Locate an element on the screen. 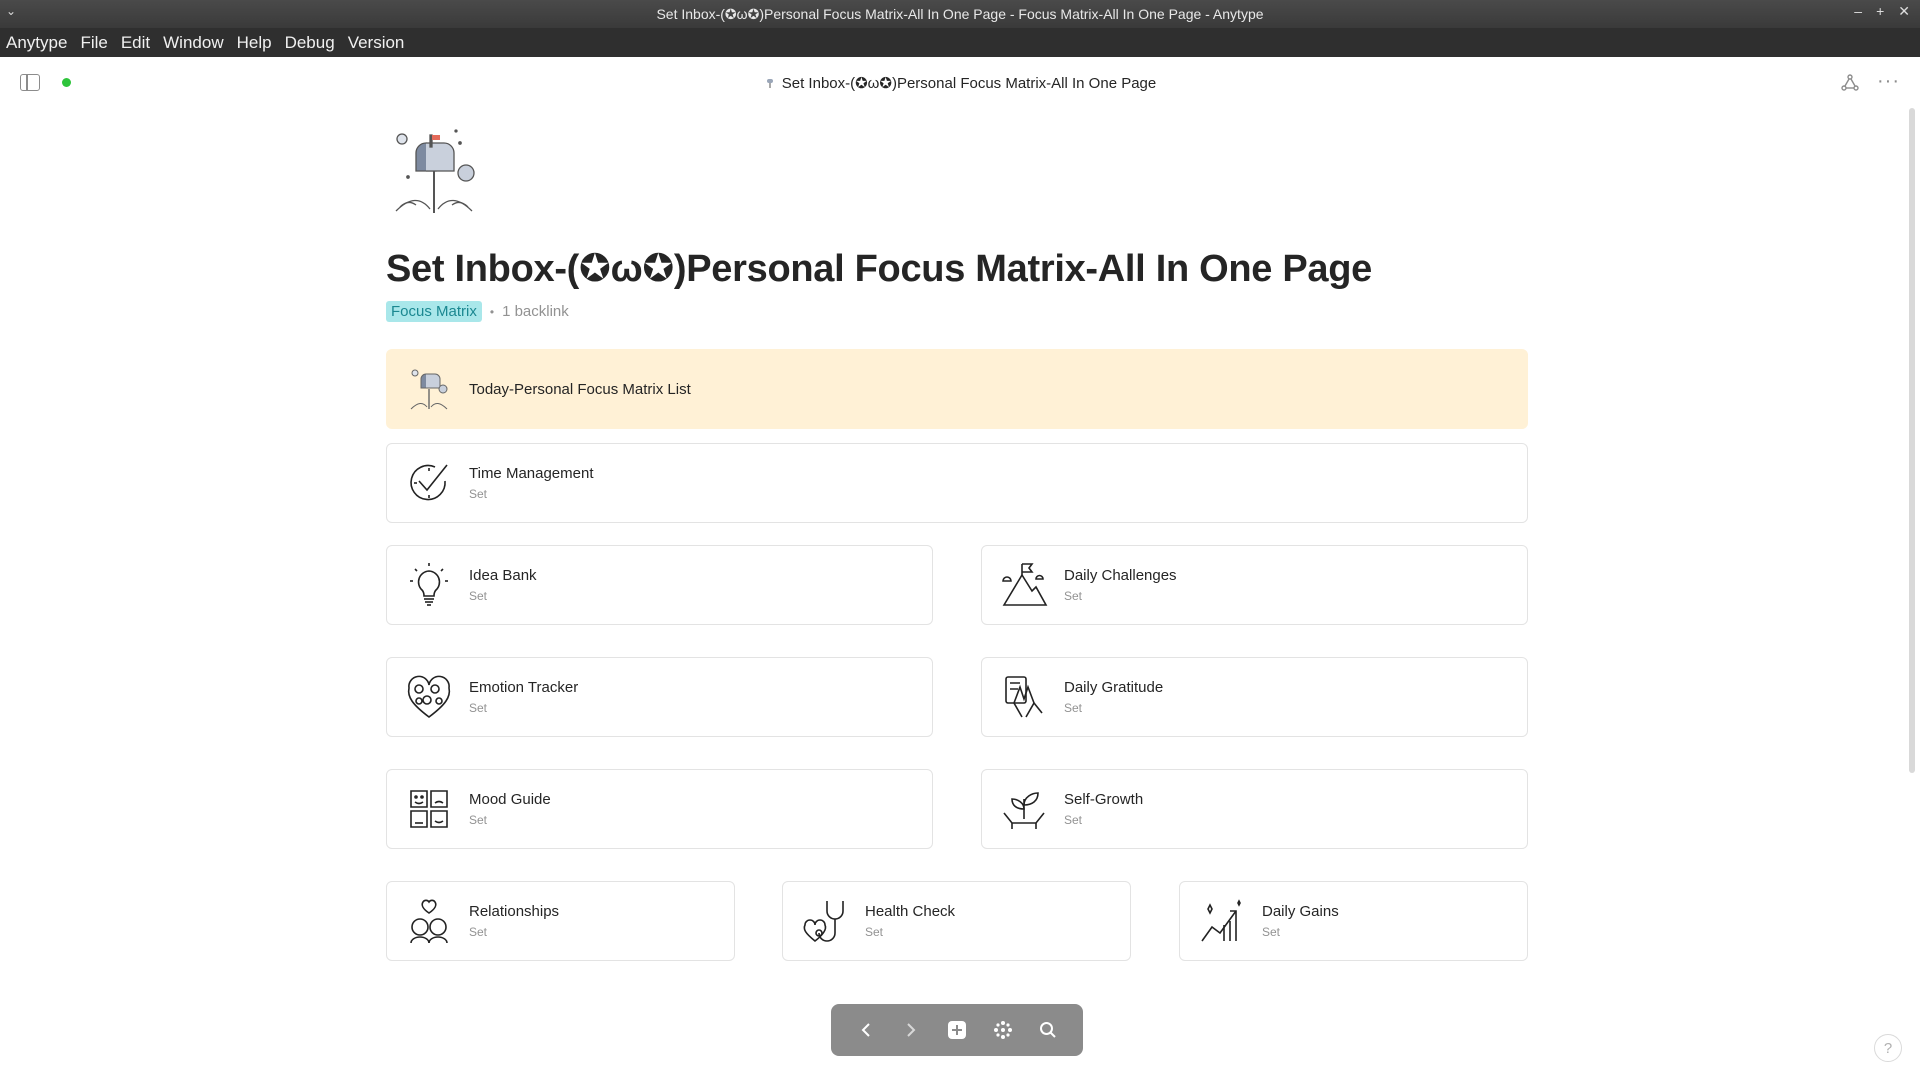 This screenshot has width=1920, height=1080. mood-faces-icon is located at coordinates (429, 809).